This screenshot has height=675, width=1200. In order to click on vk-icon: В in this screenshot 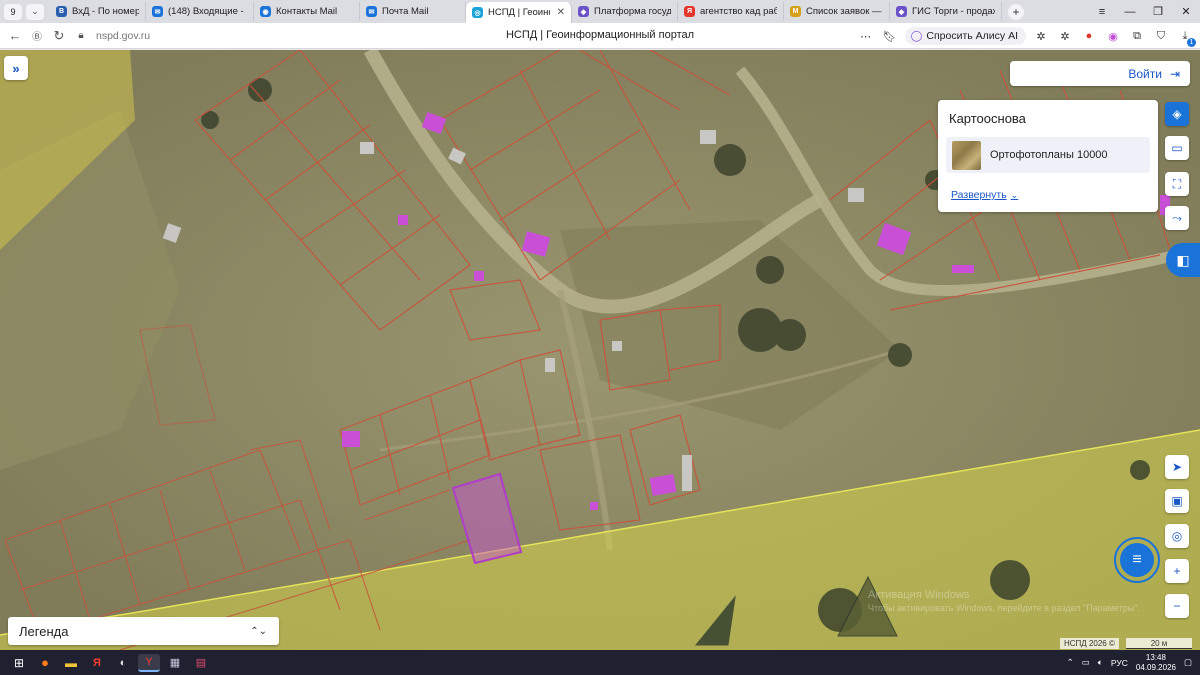, I will do `click(61, 11)`.